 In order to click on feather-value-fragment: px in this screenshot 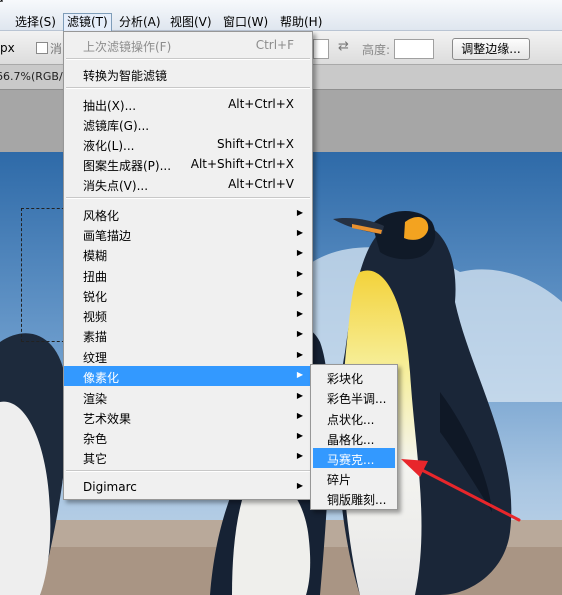, I will do `click(7, 48)`.